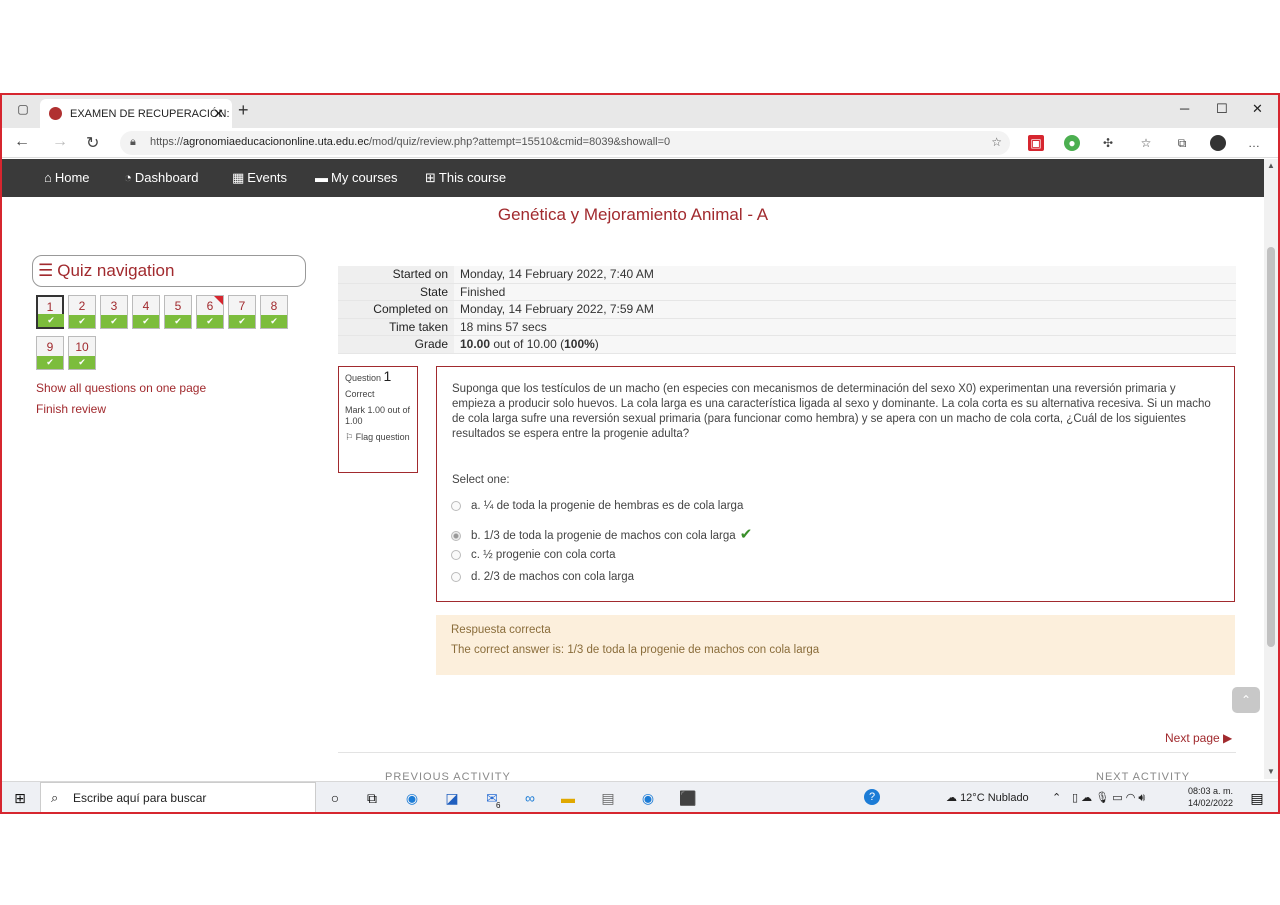 The width and height of the screenshot is (1280, 905). What do you see at coordinates (396, 274) in the screenshot?
I see `started-label: Started on` at bounding box center [396, 274].